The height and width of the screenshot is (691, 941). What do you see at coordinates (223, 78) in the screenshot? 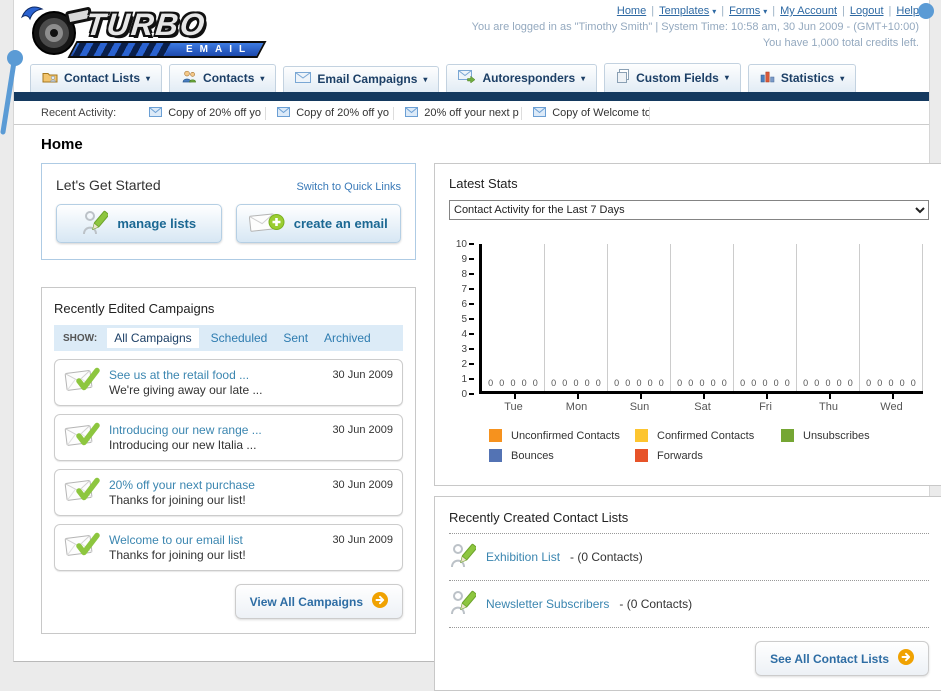
I see `tab-contacts: Contacts ▾` at bounding box center [223, 78].